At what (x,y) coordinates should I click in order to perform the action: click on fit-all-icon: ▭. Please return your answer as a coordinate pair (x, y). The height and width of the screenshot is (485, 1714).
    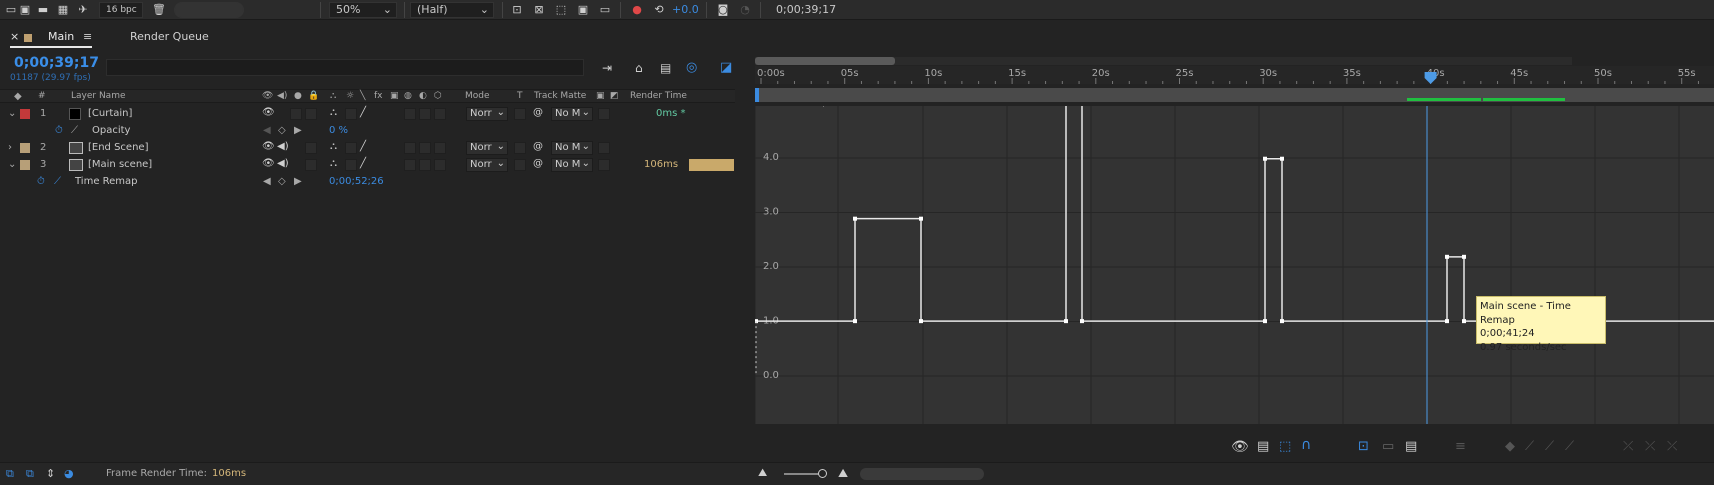
    Looking at the image, I should click on (1388, 446).